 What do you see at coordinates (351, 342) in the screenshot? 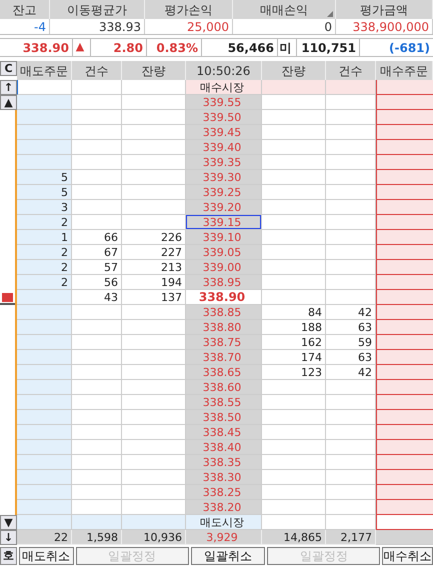
I see `count-cell: 59` at bounding box center [351, 342].